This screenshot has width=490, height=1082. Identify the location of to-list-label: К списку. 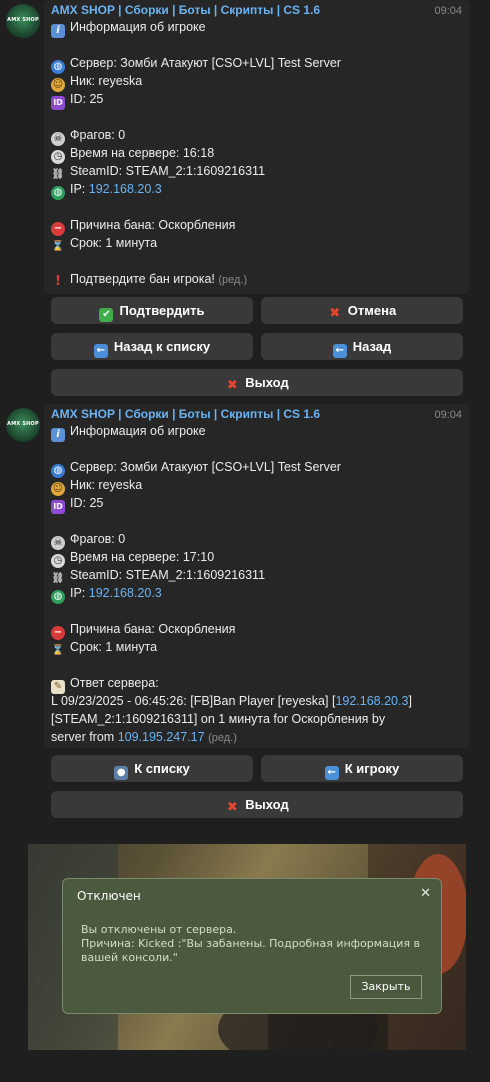
(162, 768).